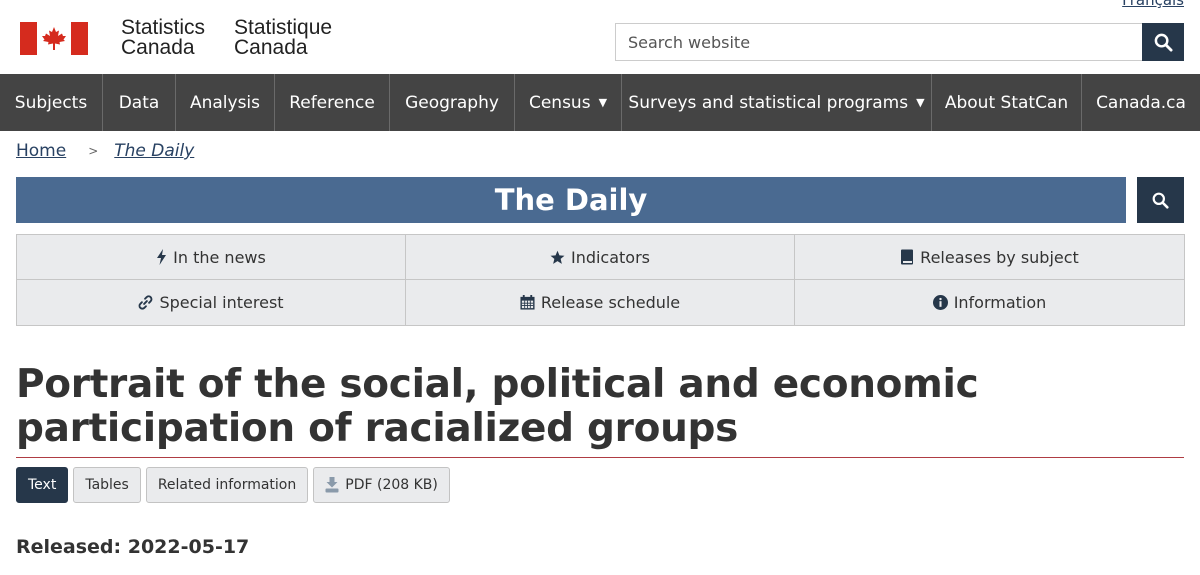 This screenshot has height=575, width=1200. I want to click on menu-item-data: Data, so click(139, 102).